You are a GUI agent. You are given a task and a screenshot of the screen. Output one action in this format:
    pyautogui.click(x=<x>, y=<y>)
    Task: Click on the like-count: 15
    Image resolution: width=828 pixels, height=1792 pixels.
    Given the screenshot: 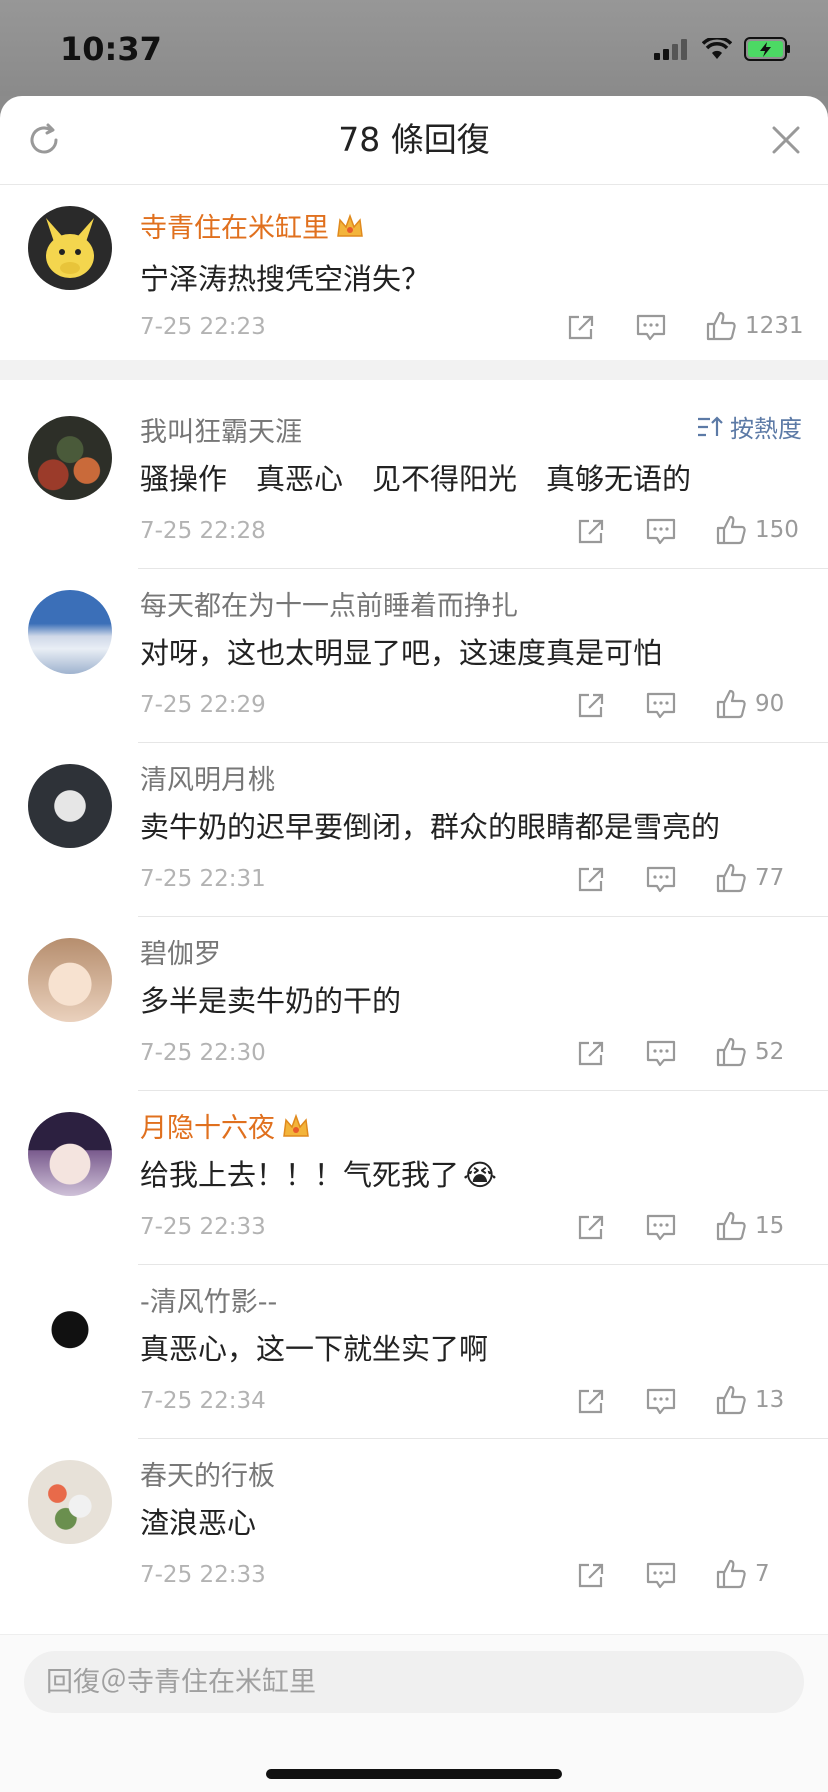 What is the action you would take?
    pyautogui.click(x=770, y=1226)
    